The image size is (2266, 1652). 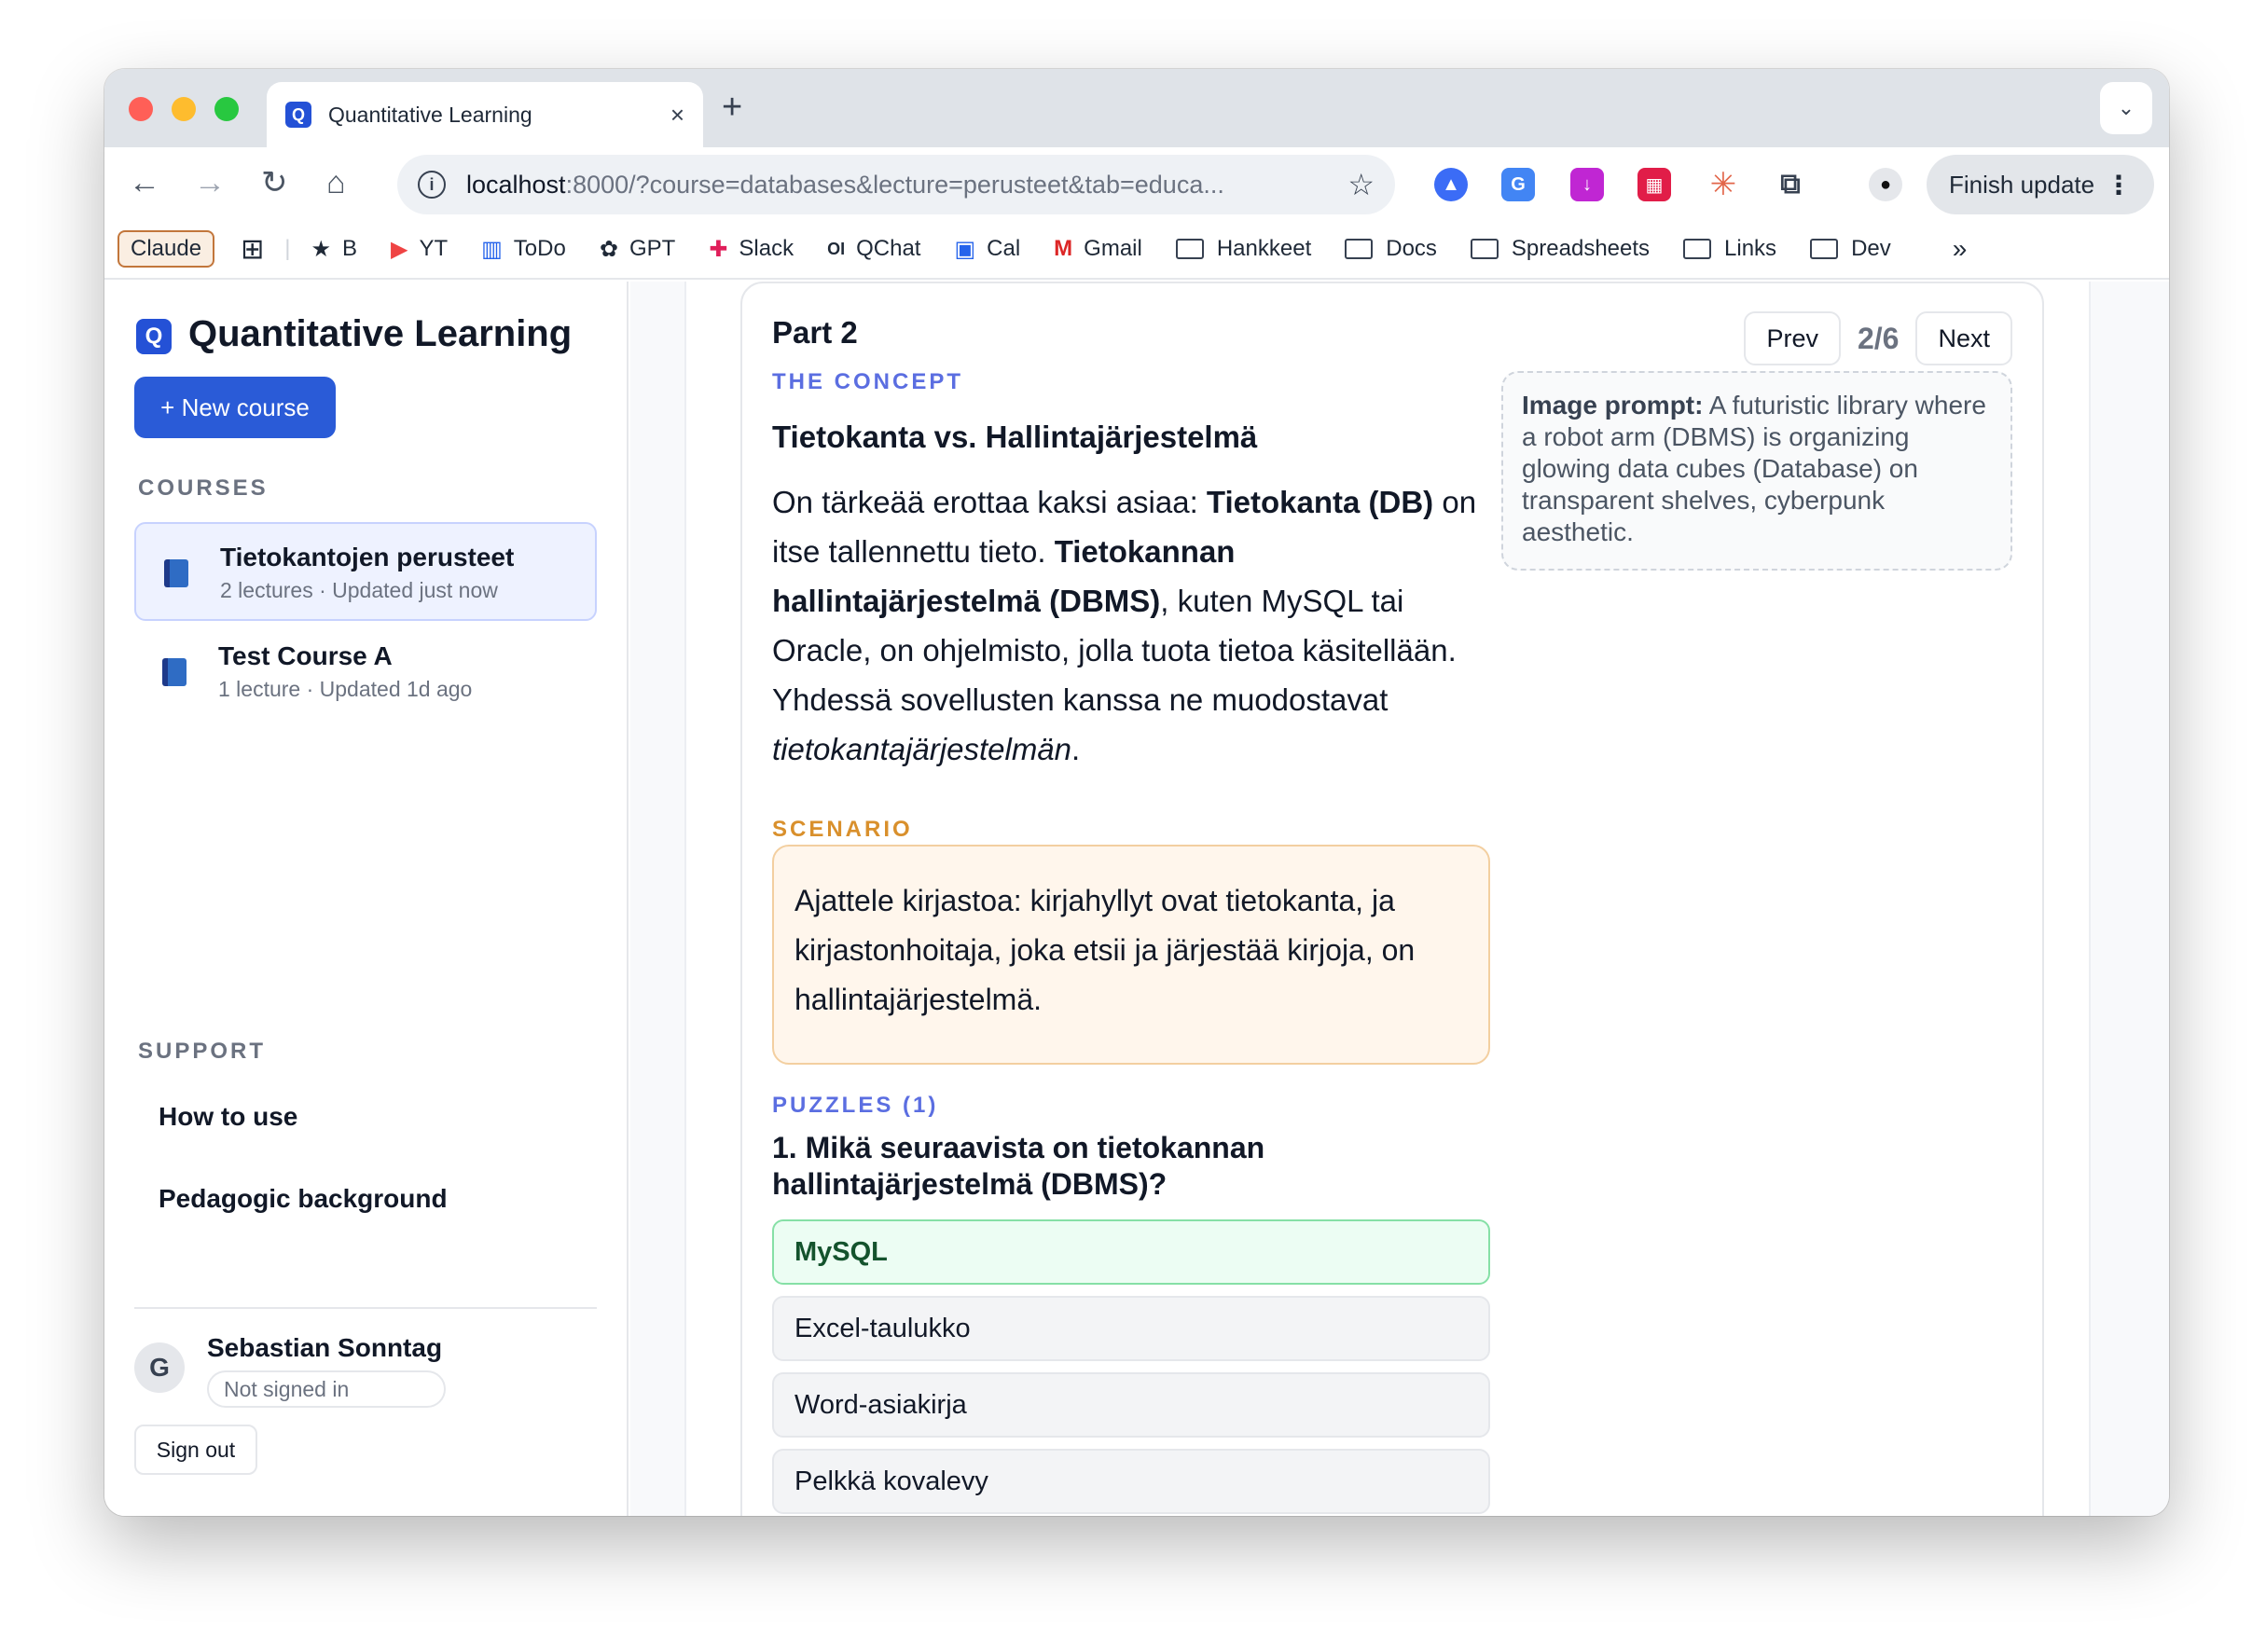 I want to click on back-icon: ←, so click(x=144, y=182).